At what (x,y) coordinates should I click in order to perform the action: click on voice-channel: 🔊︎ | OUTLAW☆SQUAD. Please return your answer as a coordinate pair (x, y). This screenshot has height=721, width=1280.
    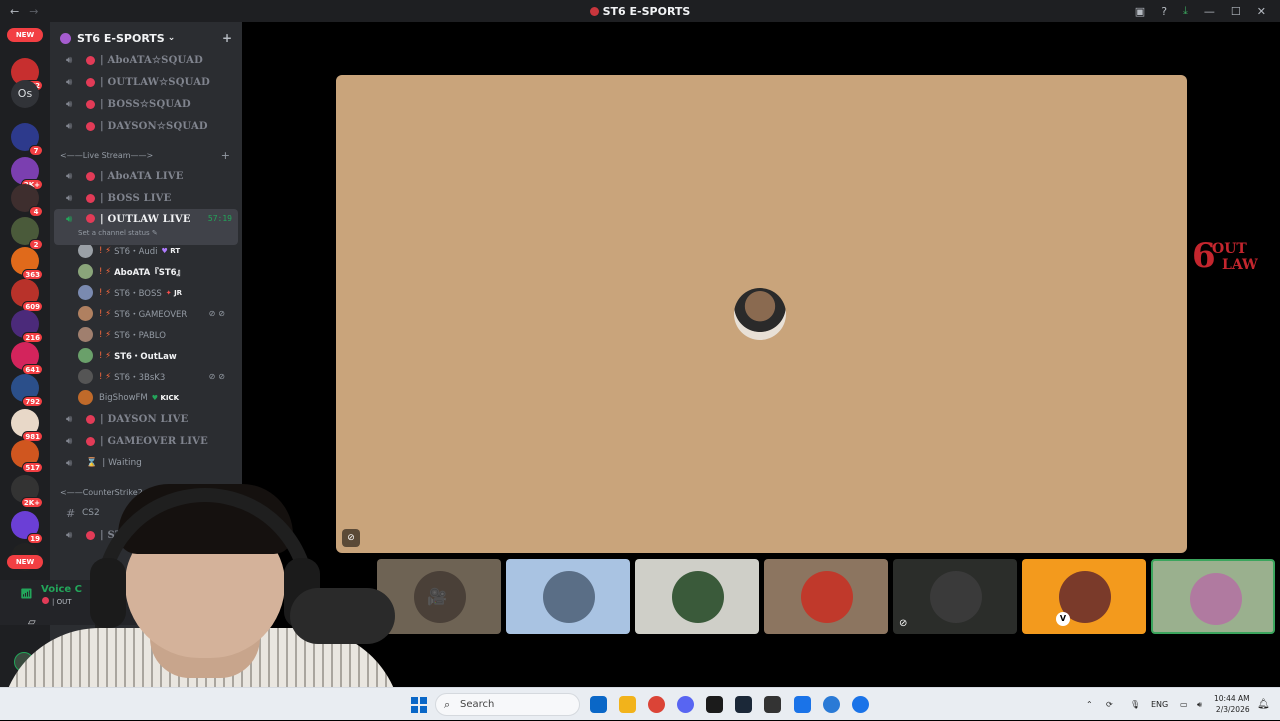
    Looking at the image, I should click on (146, 82).